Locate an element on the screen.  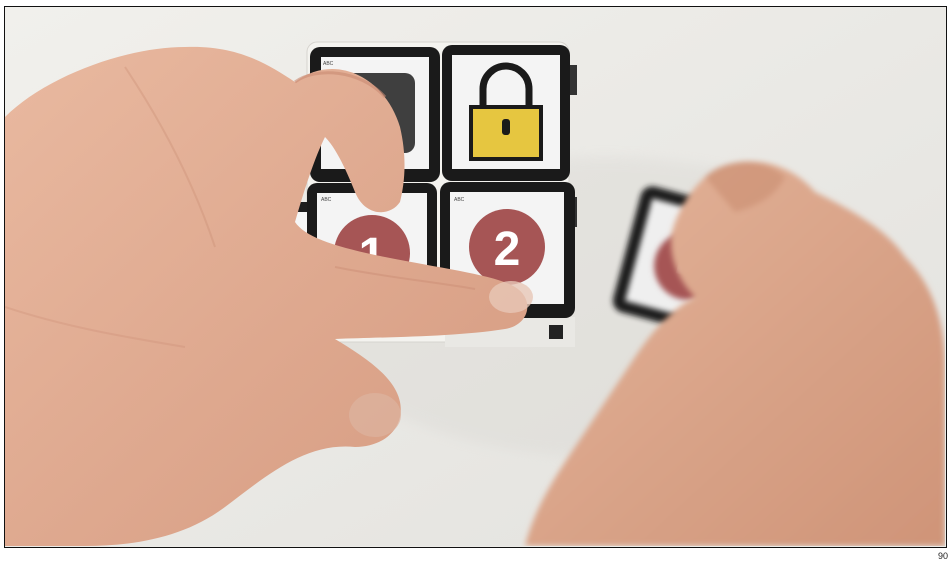
page-number: 90 is located at coordinates (942, 556).